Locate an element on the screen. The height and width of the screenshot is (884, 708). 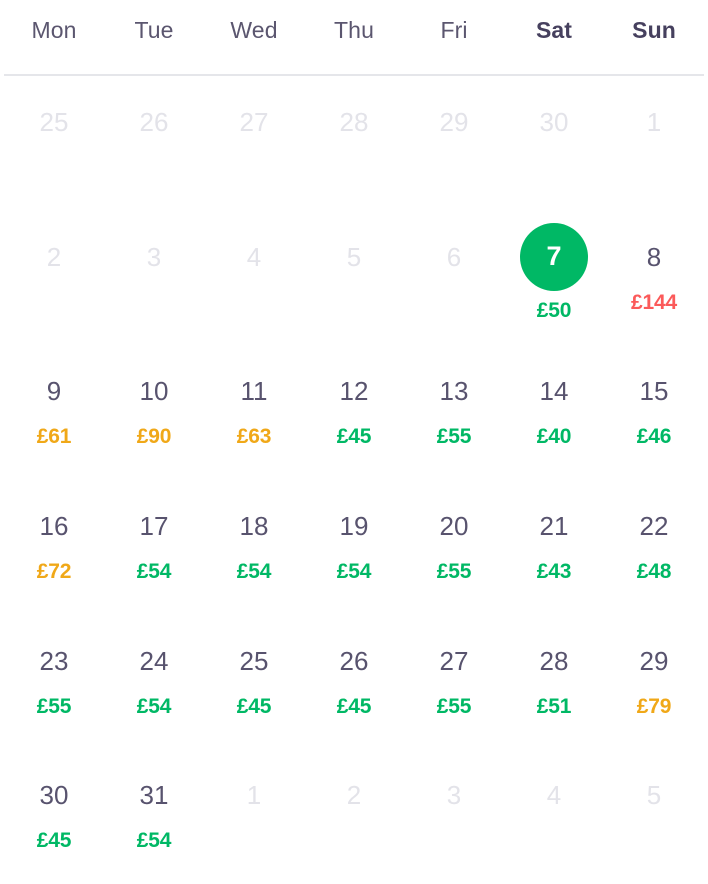
day-cell: 9 £61 is located at coordinates (54, 412).